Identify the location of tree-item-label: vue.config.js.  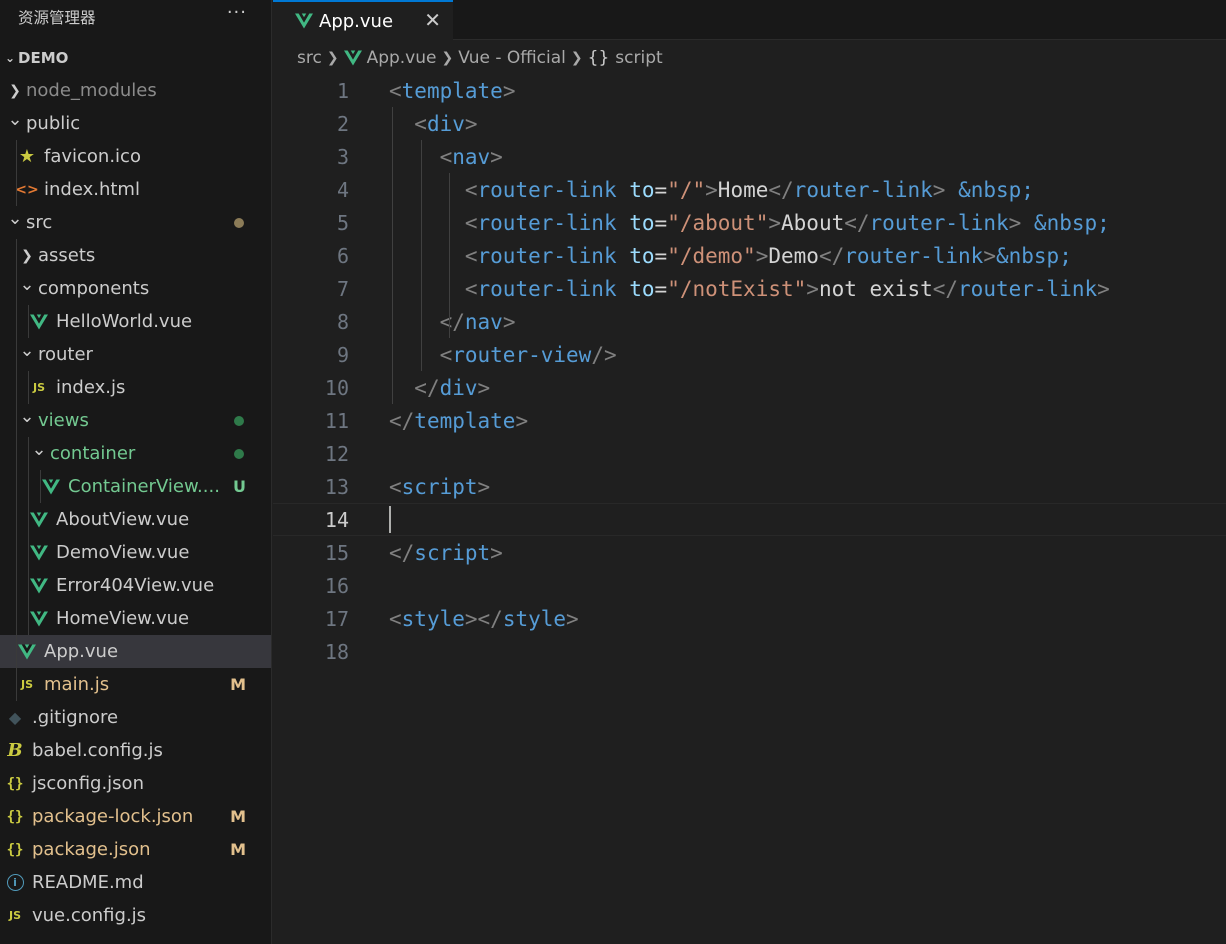
(89, 915).